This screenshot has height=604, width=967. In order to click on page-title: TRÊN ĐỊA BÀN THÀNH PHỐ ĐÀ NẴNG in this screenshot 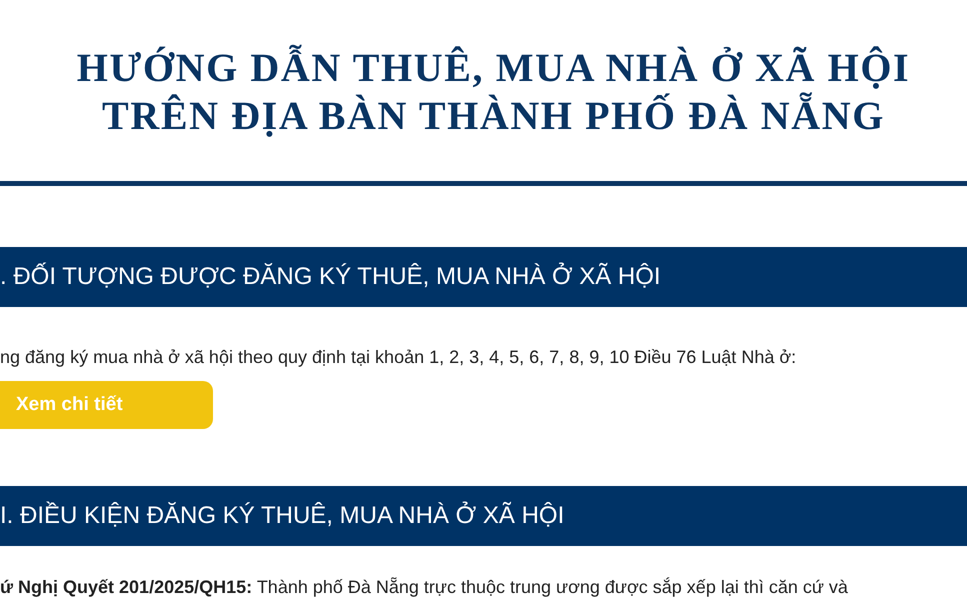, I will do `click(493, 116)`.